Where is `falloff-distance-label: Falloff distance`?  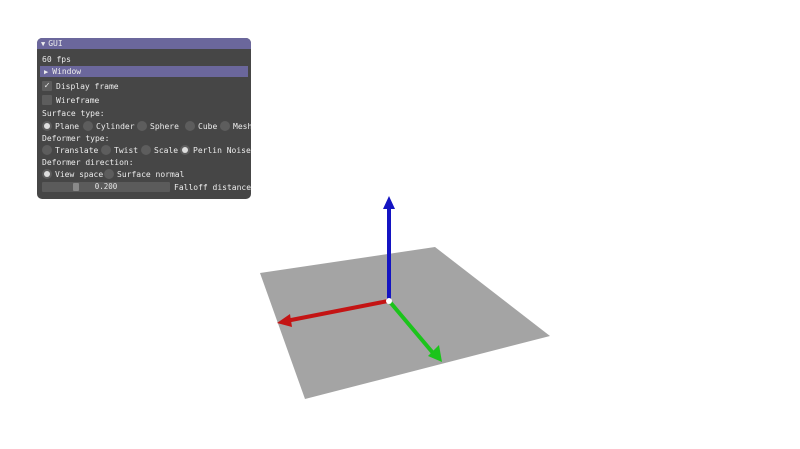 falloff-distance-label: Falloff distance is located at coordinates (212, 187).